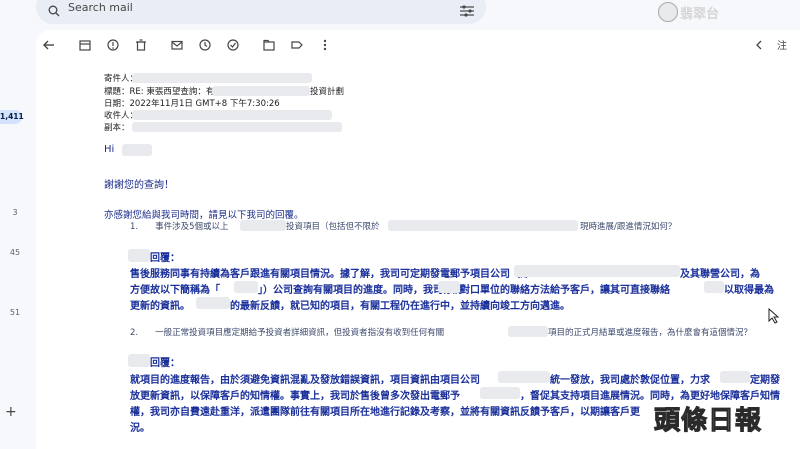  What do you see at coordinates (449, 287) in the screenshot?
I see `redacted-a1-unit` at bounding box center [449, 287].